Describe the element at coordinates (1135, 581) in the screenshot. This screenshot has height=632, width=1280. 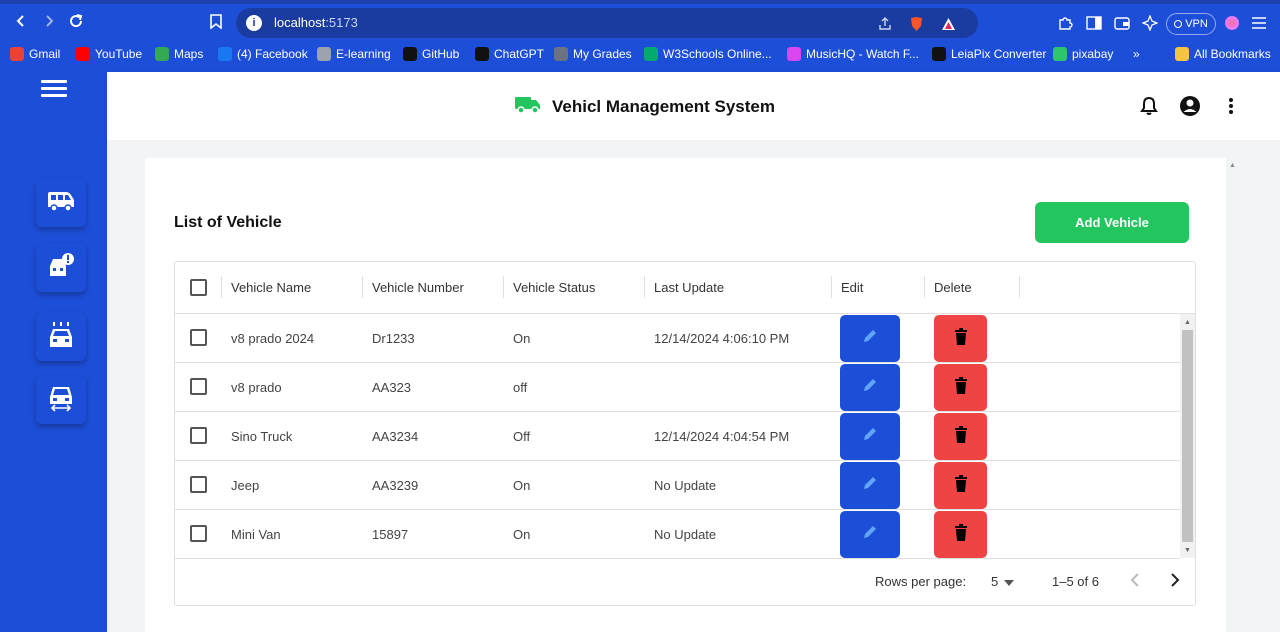
I see `previous-page-icon` at that location.